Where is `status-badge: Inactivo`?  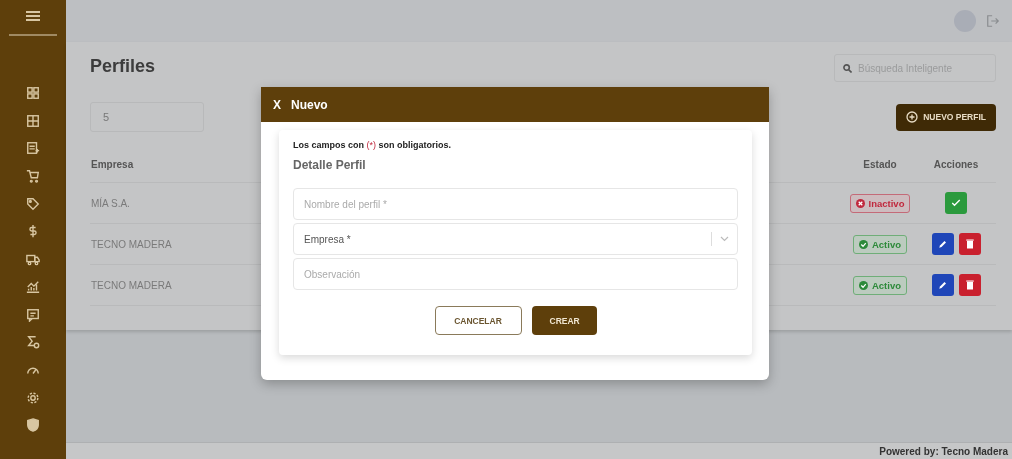
status-badge: Inactivo is located at coordinates (880, 203).